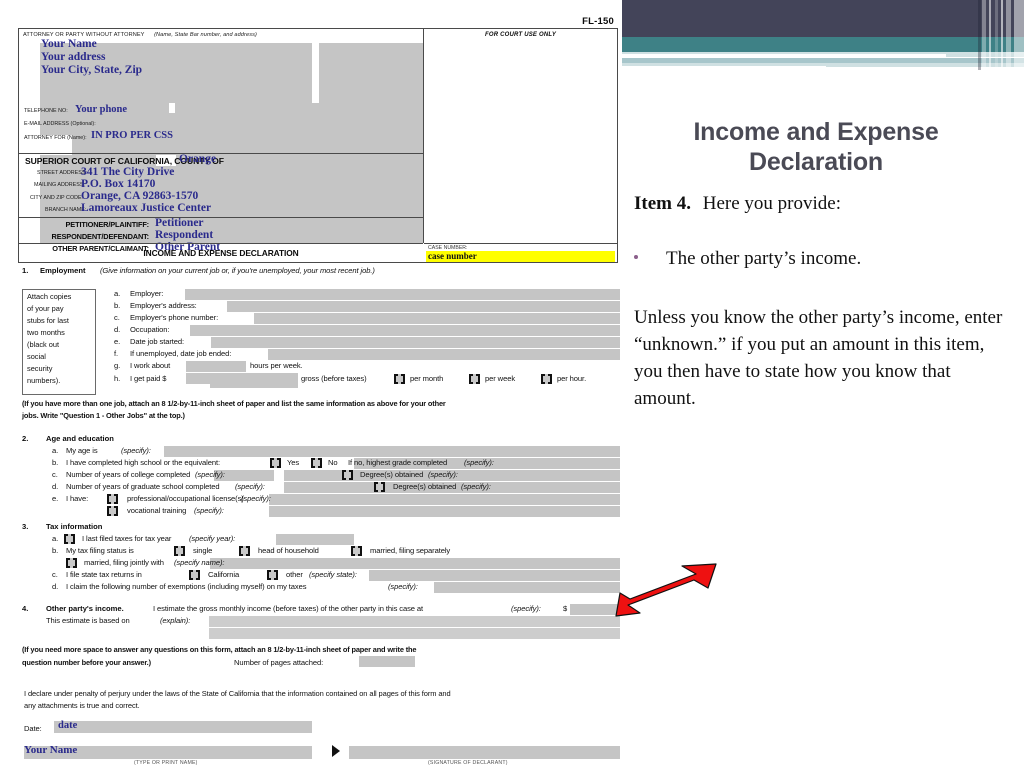  What do you see at coordinates (244, 551) in the screenshot?
I see `checkbox-filing-hoh` at bounding box center [244, 551].